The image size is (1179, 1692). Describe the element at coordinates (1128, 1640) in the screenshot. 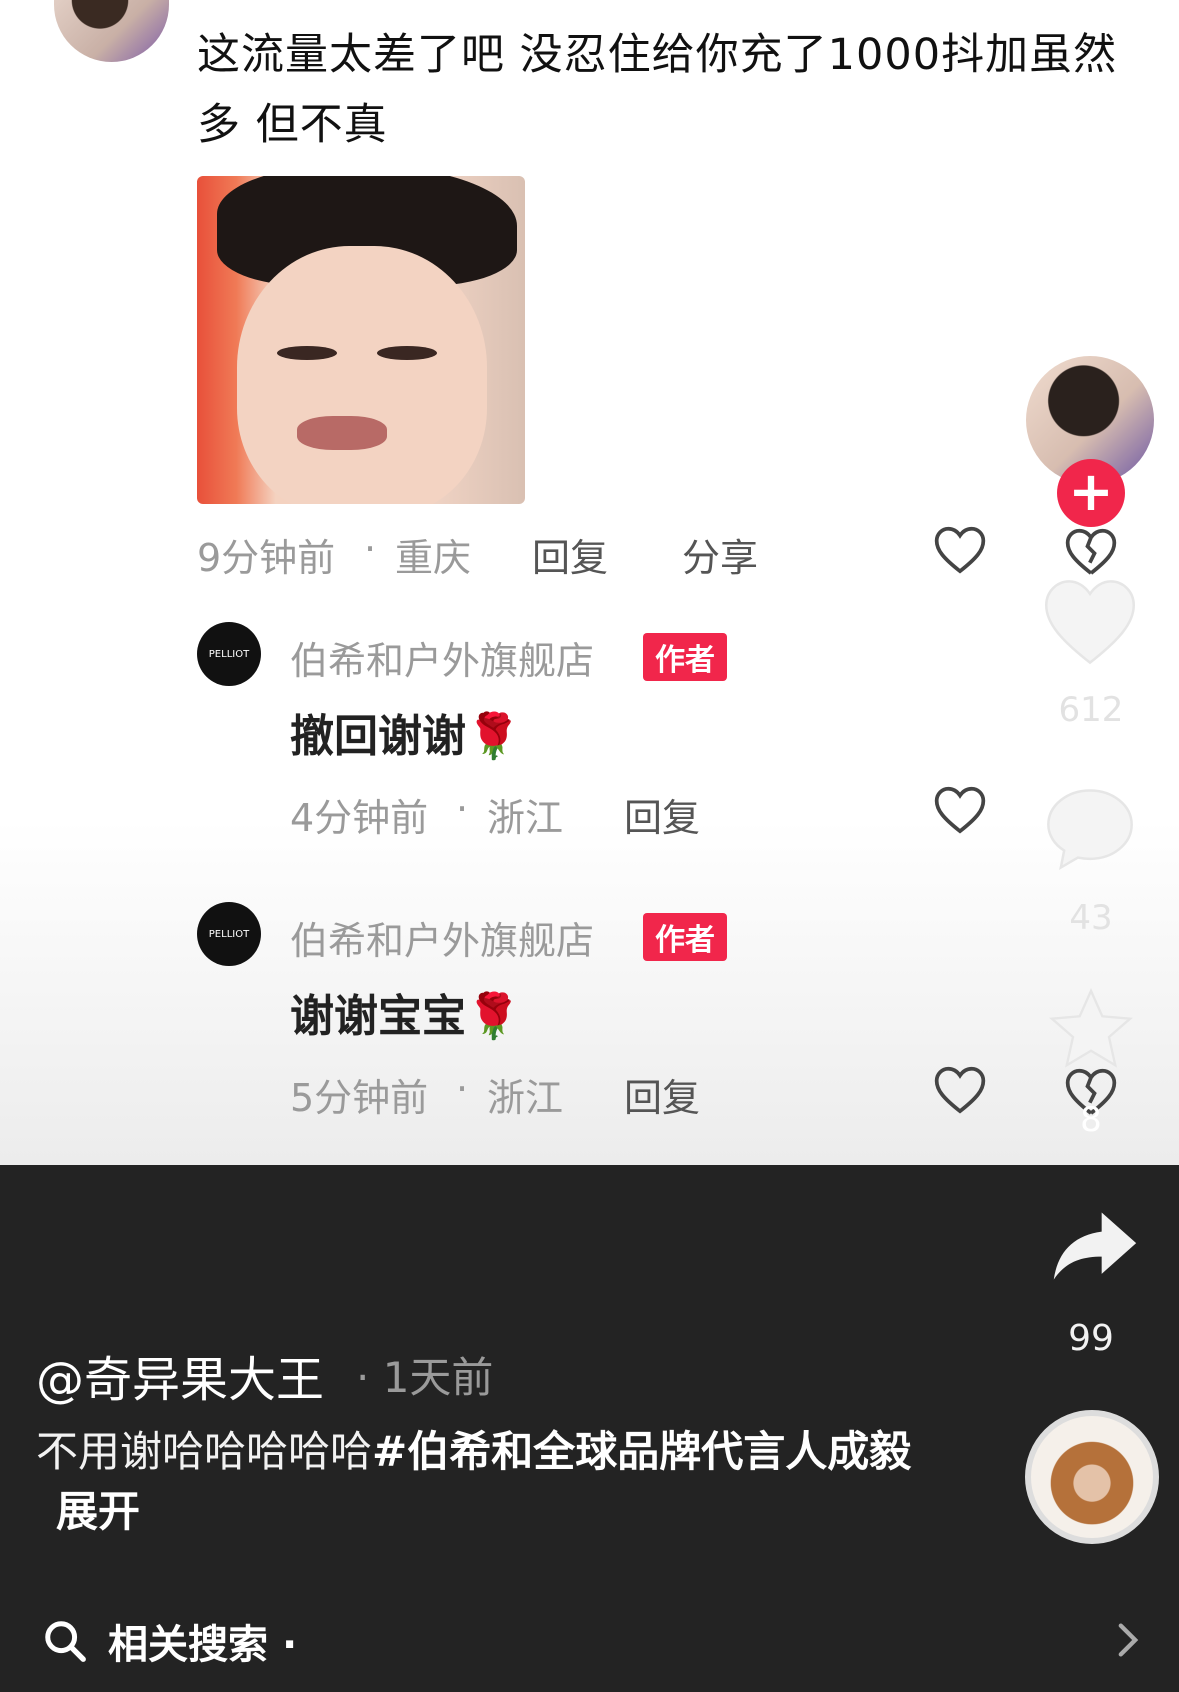

I see `chevron-right-icon` at that location.